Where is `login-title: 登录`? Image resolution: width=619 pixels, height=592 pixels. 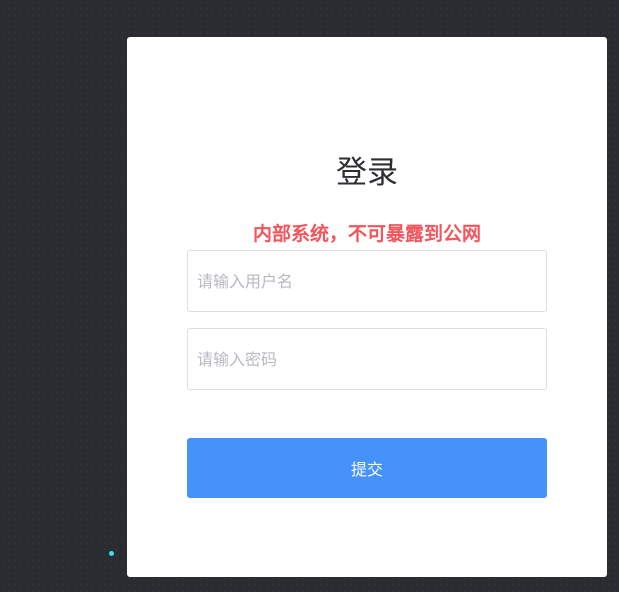
login-title: 登录 is located at coordinates (367, 173).